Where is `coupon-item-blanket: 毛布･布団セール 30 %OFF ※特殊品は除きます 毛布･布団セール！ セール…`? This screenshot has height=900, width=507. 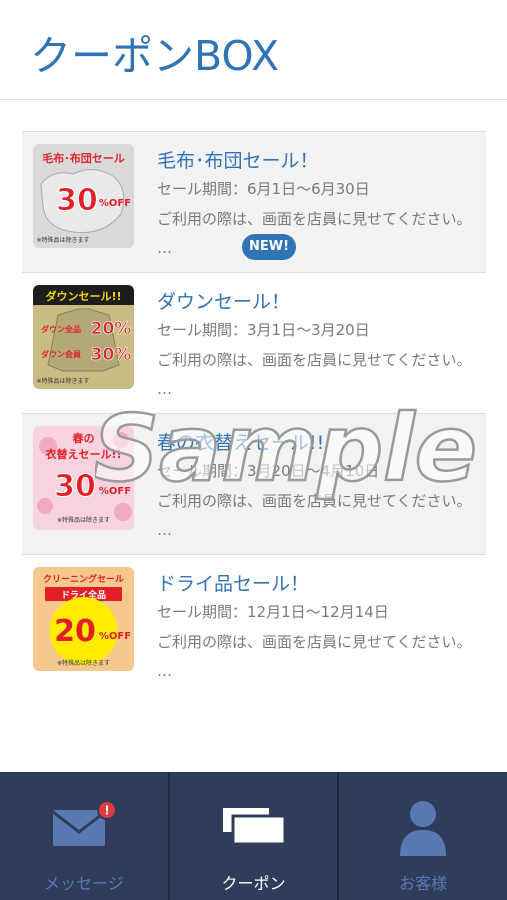 coupon-item-blanket: 毛布･布団セール 30 %OFF ※特殊品は除きます 毛布･布団セール！ セール… is located at coordinates (254, 201).